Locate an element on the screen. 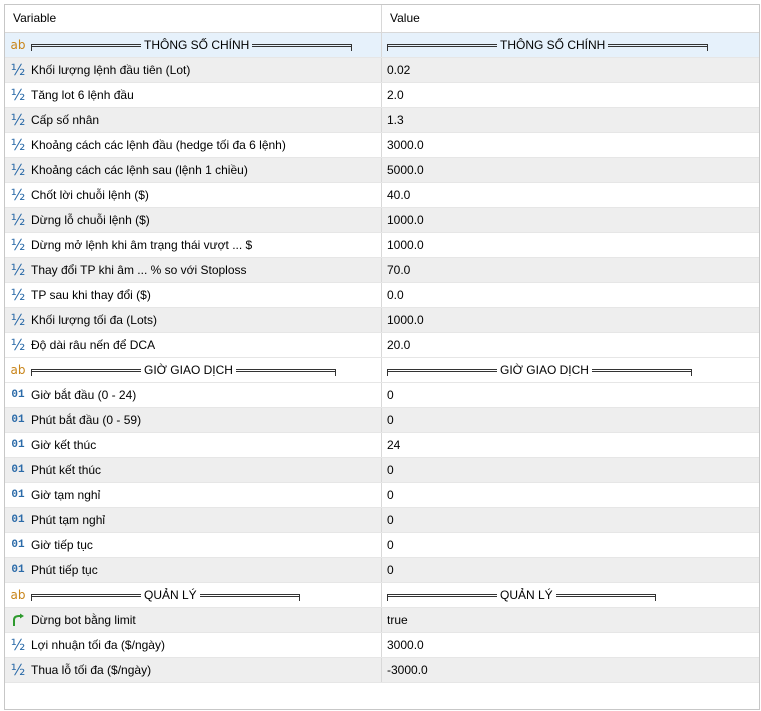 The height and width of the screenshot is (711, 761). table-row: 01 Giờ bắt đầu (0 - 24) 0 is located at coordinates (382, 395).